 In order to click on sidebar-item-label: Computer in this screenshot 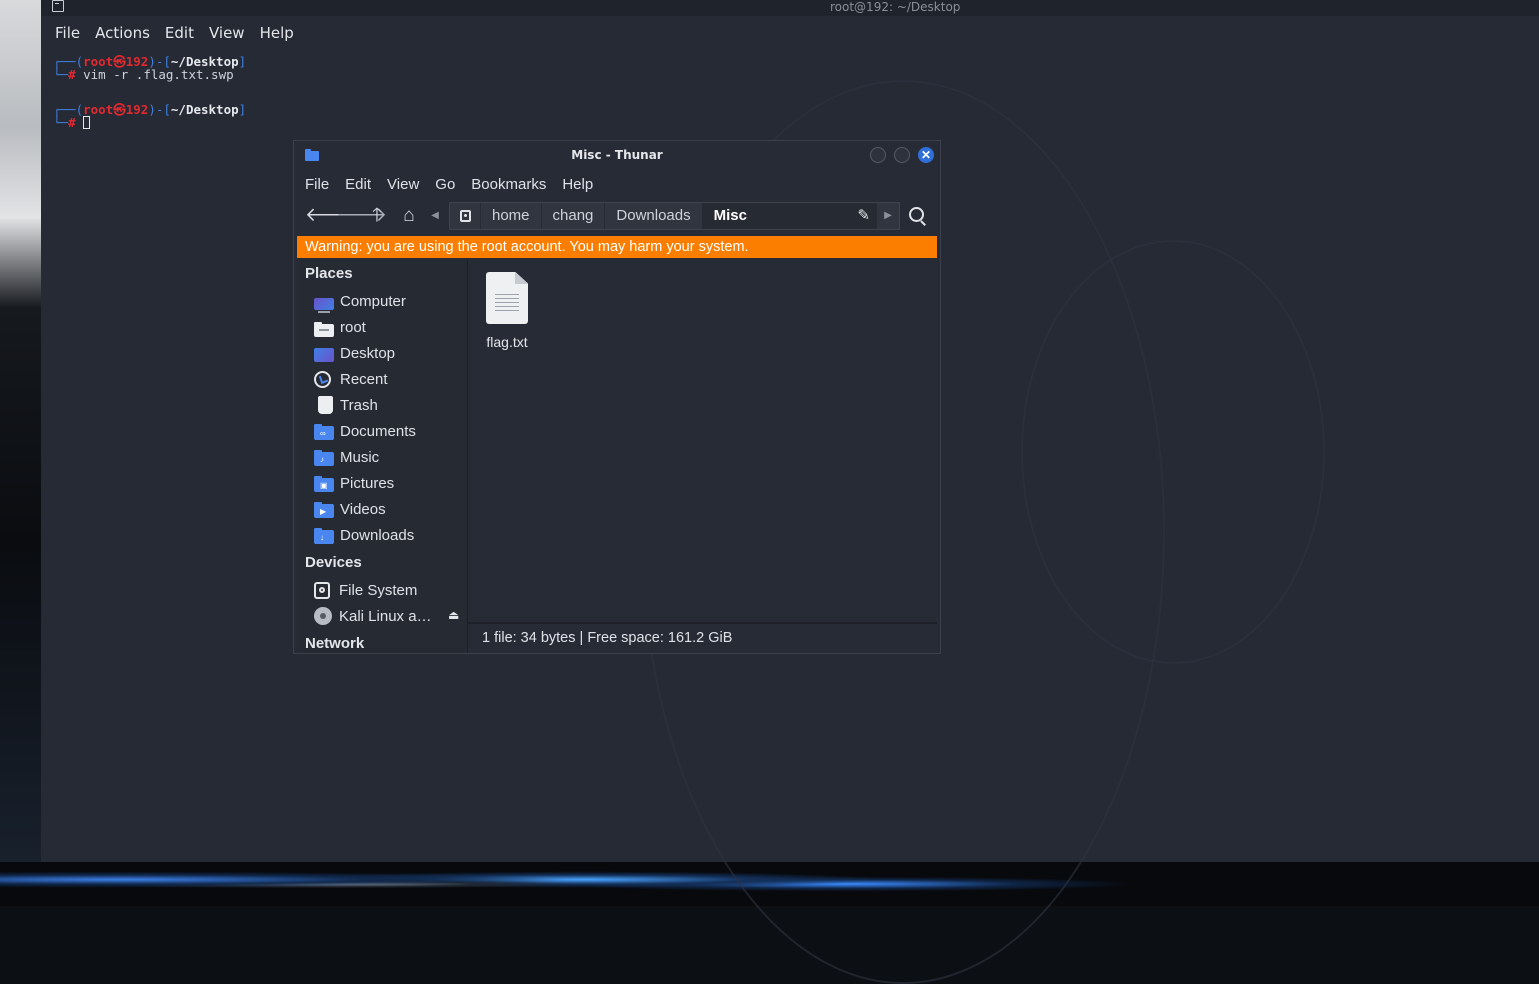, I will do `click(373, 301)`.